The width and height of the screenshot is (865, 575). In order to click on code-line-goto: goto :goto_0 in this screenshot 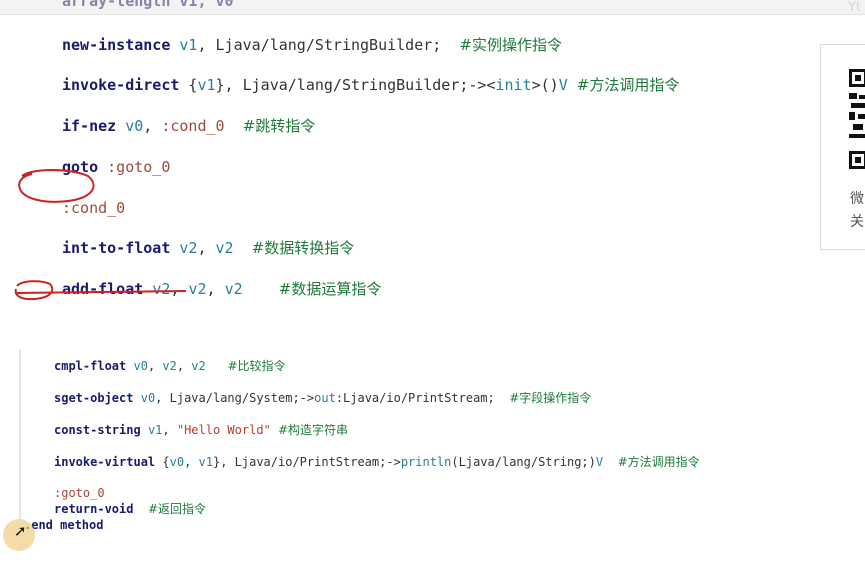, I will do `click(116, 167)`.